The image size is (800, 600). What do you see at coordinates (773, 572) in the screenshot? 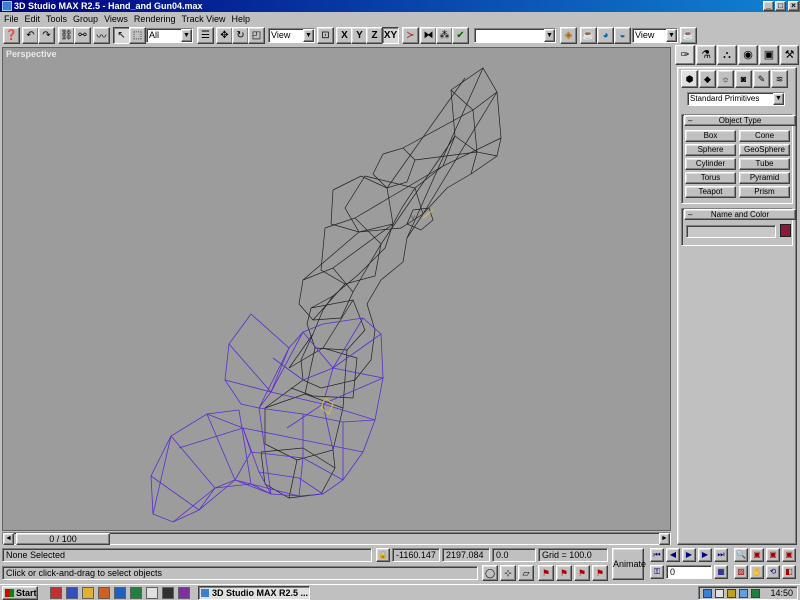
I see `arc-rotate-icon: ⟲` at bounding box center [773, 572].